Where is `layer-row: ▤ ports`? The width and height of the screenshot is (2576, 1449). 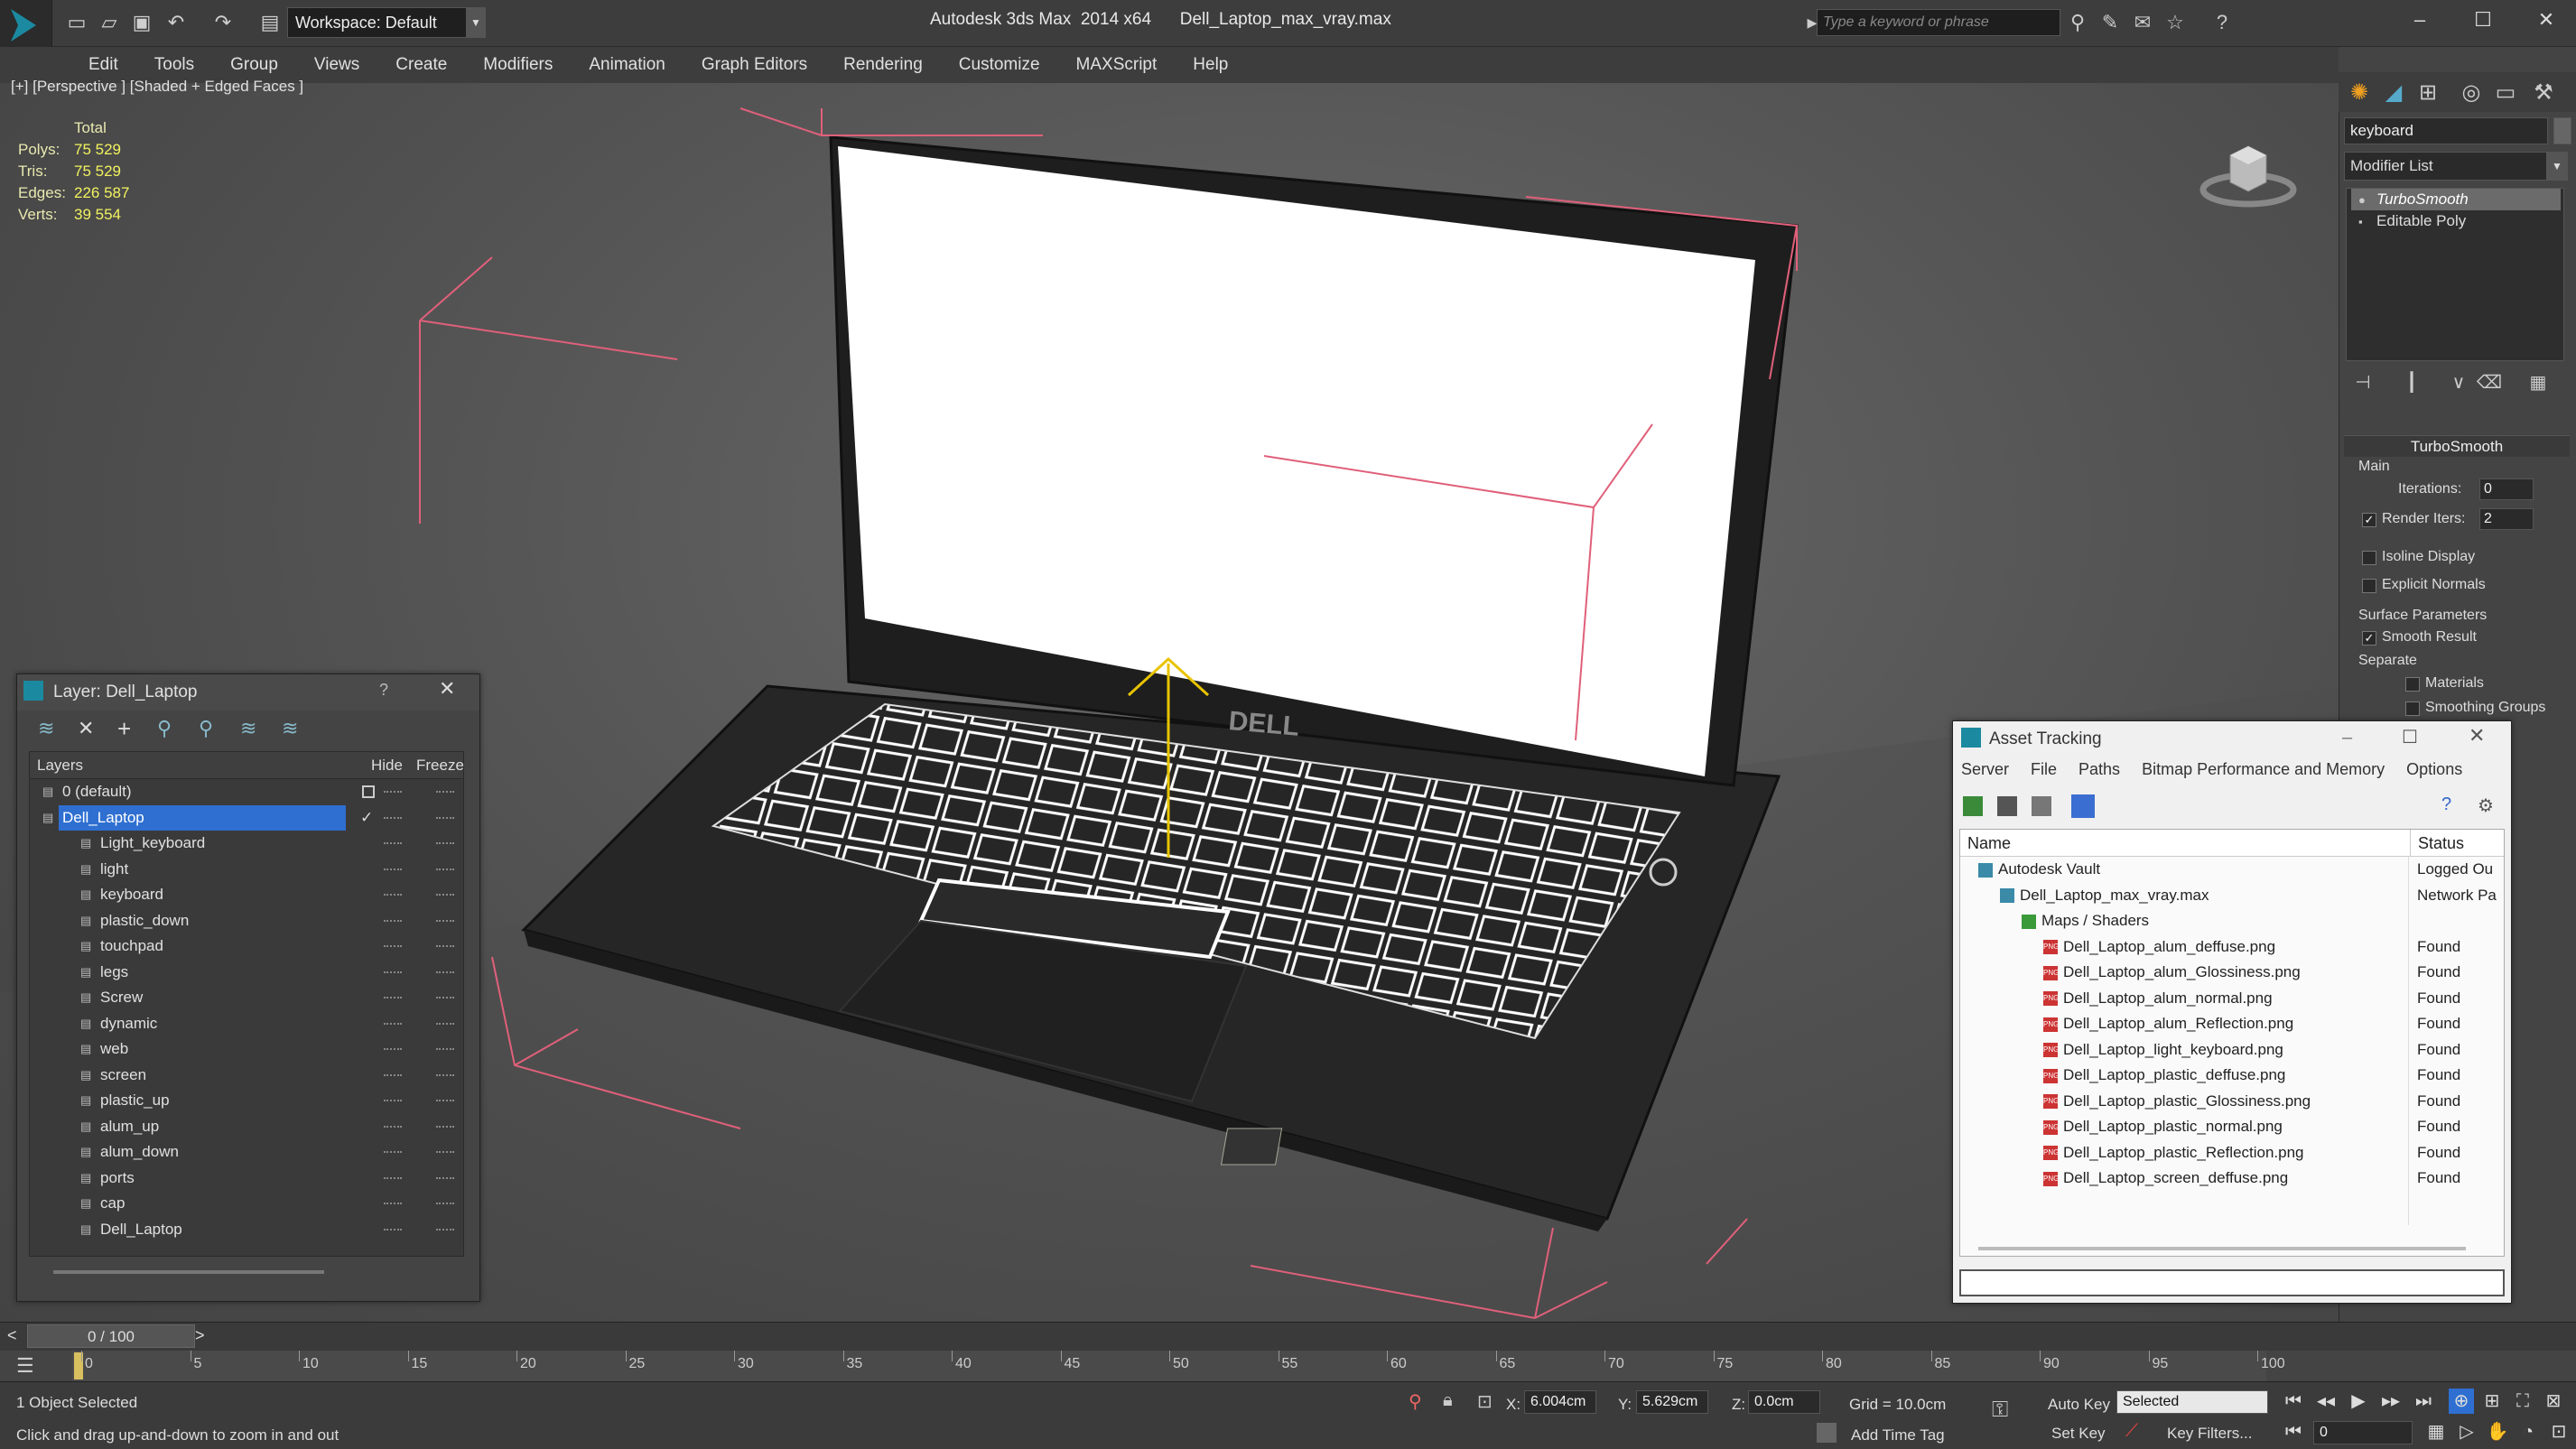 layer-row: ▤ ports is located at coordinates (246, 1179).